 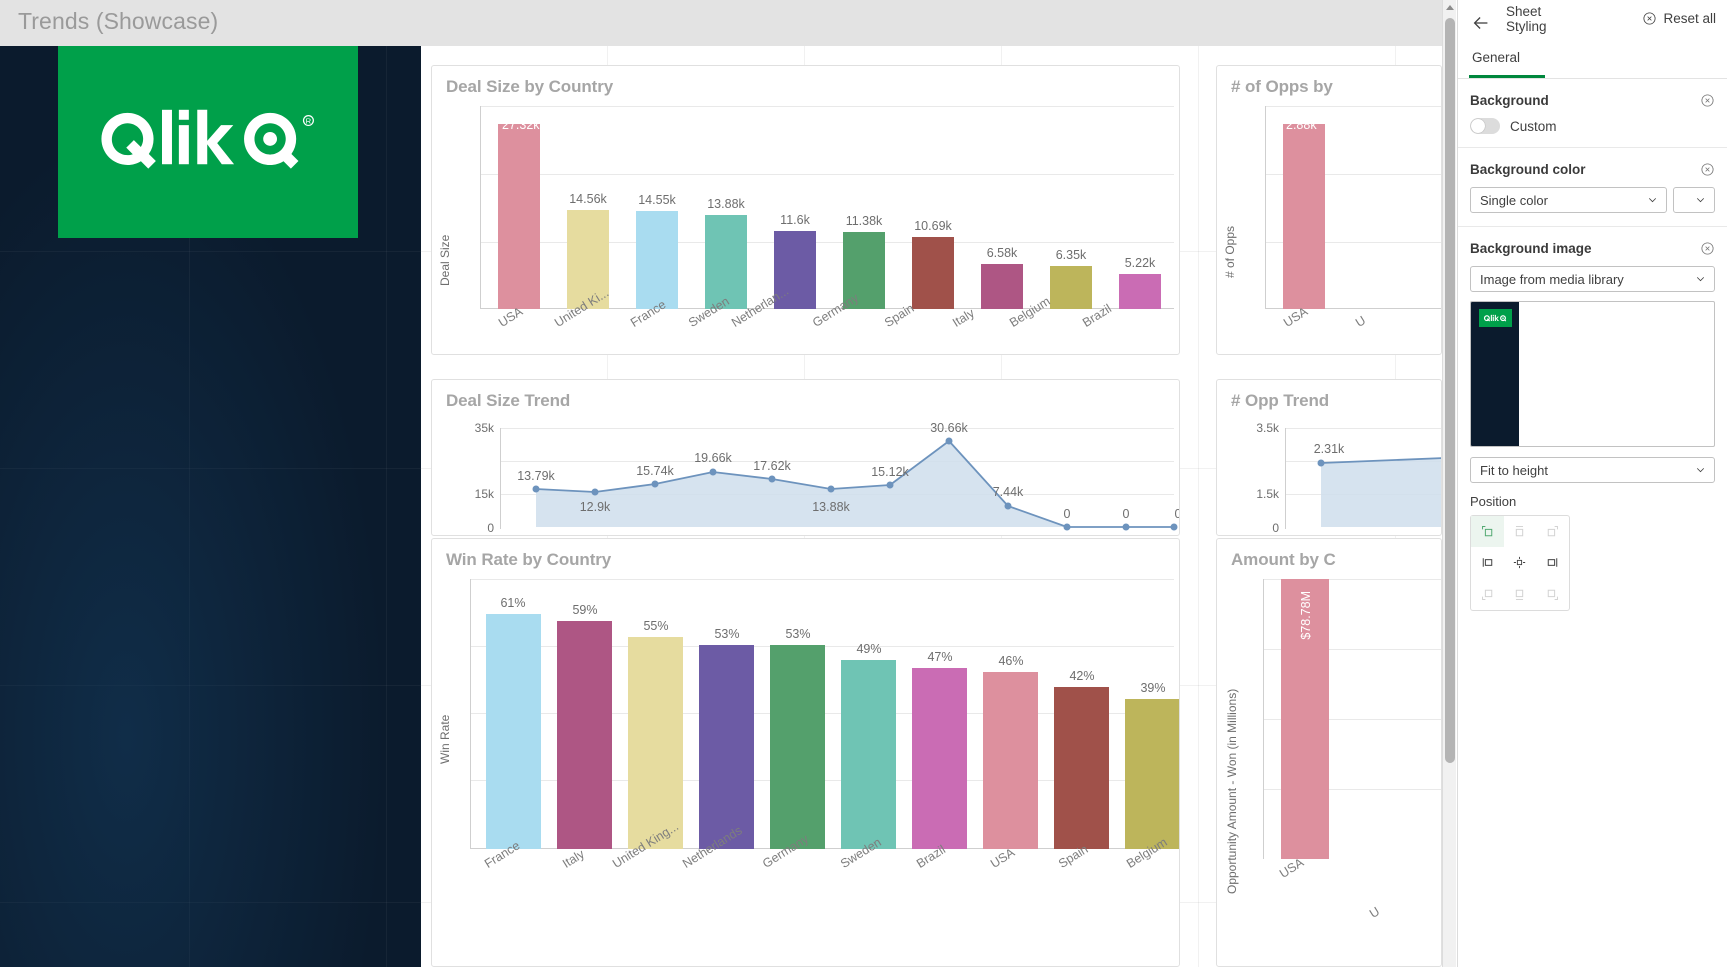 I want to click on canvas-scrollbar, so click(x=1449, y=483).